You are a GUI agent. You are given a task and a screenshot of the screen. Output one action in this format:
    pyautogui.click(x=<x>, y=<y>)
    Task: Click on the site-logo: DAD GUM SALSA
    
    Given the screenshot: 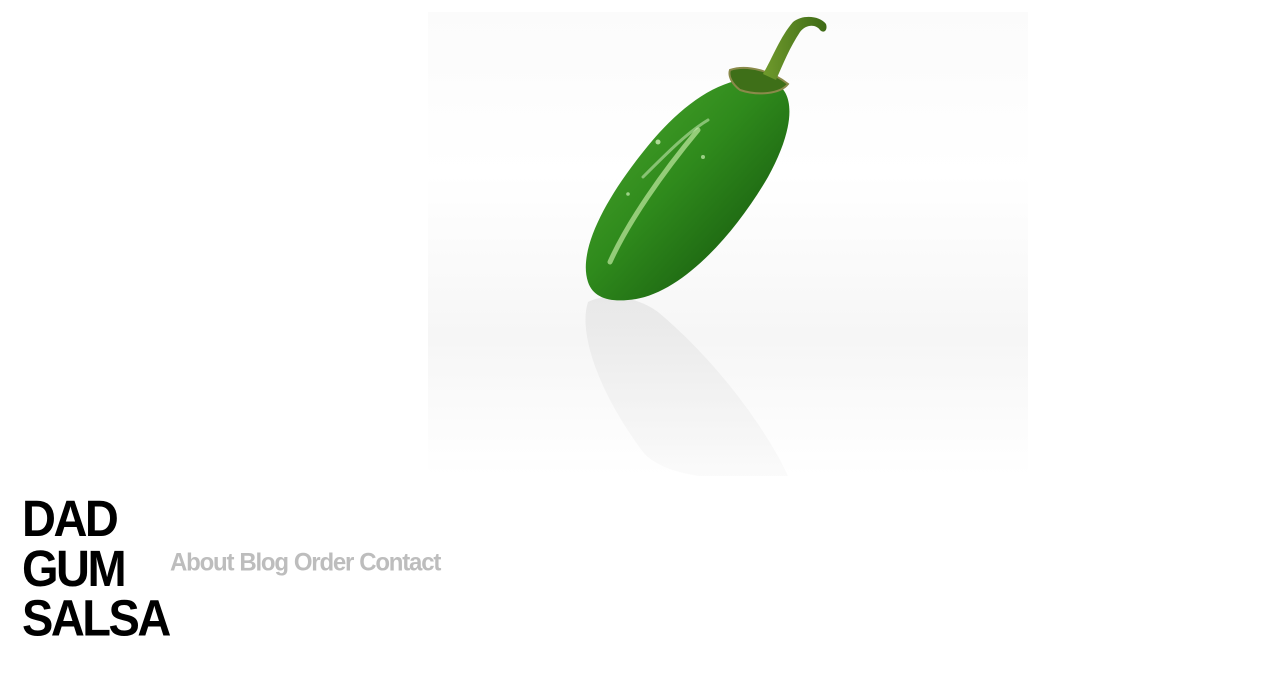 What is the action you would take?
    pyautogui.click(x=96, y=568)
    